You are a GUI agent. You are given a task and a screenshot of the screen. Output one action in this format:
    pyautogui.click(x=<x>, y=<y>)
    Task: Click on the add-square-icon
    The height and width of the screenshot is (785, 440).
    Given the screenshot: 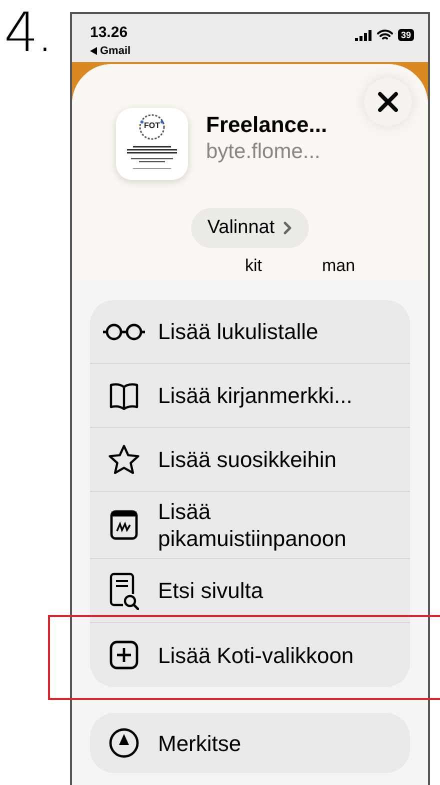 What is the action you would take?
    pyautogui.click(x=124, y=655)
    